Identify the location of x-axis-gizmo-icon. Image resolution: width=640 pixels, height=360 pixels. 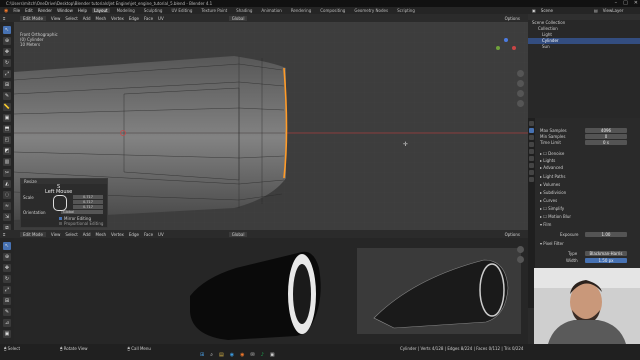
(514, 48).